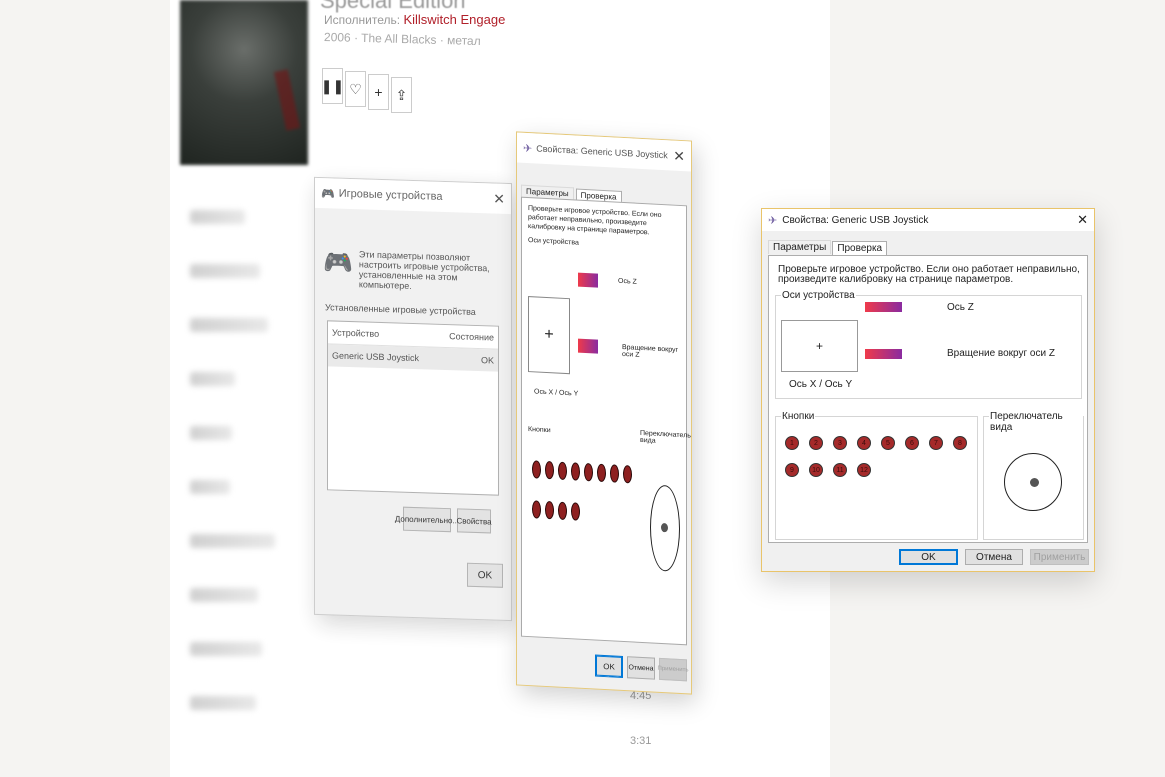 The width and height of the screenshot is (1165, 777). What do you see at coordinates (245, 480) in the screenshot?
I see `track-list` at bounding box center [245, 480].